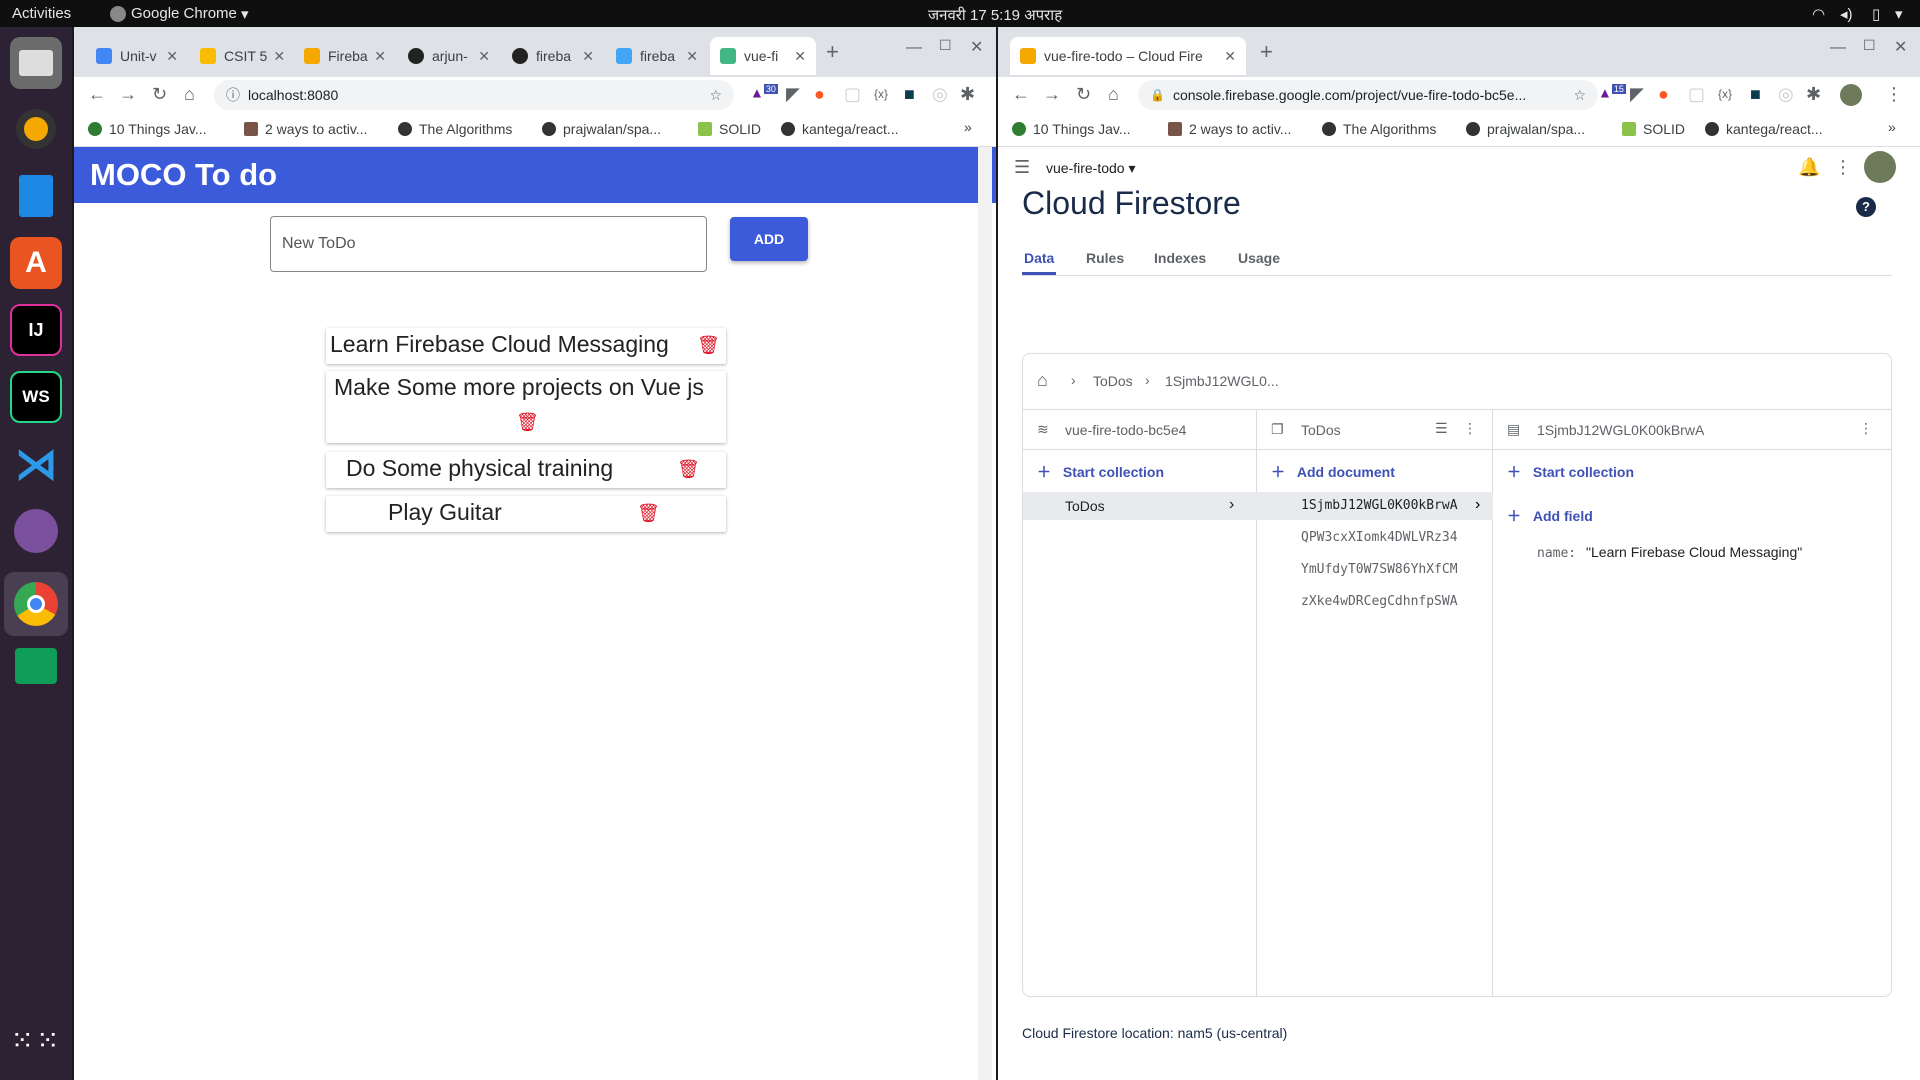 The width and height of the screenshot is (1920, 1080). What do you see at coordinates (1894, 94) in the screenshot?
I see `menu-icon: ⋮` at bounding box center [1894, 94].